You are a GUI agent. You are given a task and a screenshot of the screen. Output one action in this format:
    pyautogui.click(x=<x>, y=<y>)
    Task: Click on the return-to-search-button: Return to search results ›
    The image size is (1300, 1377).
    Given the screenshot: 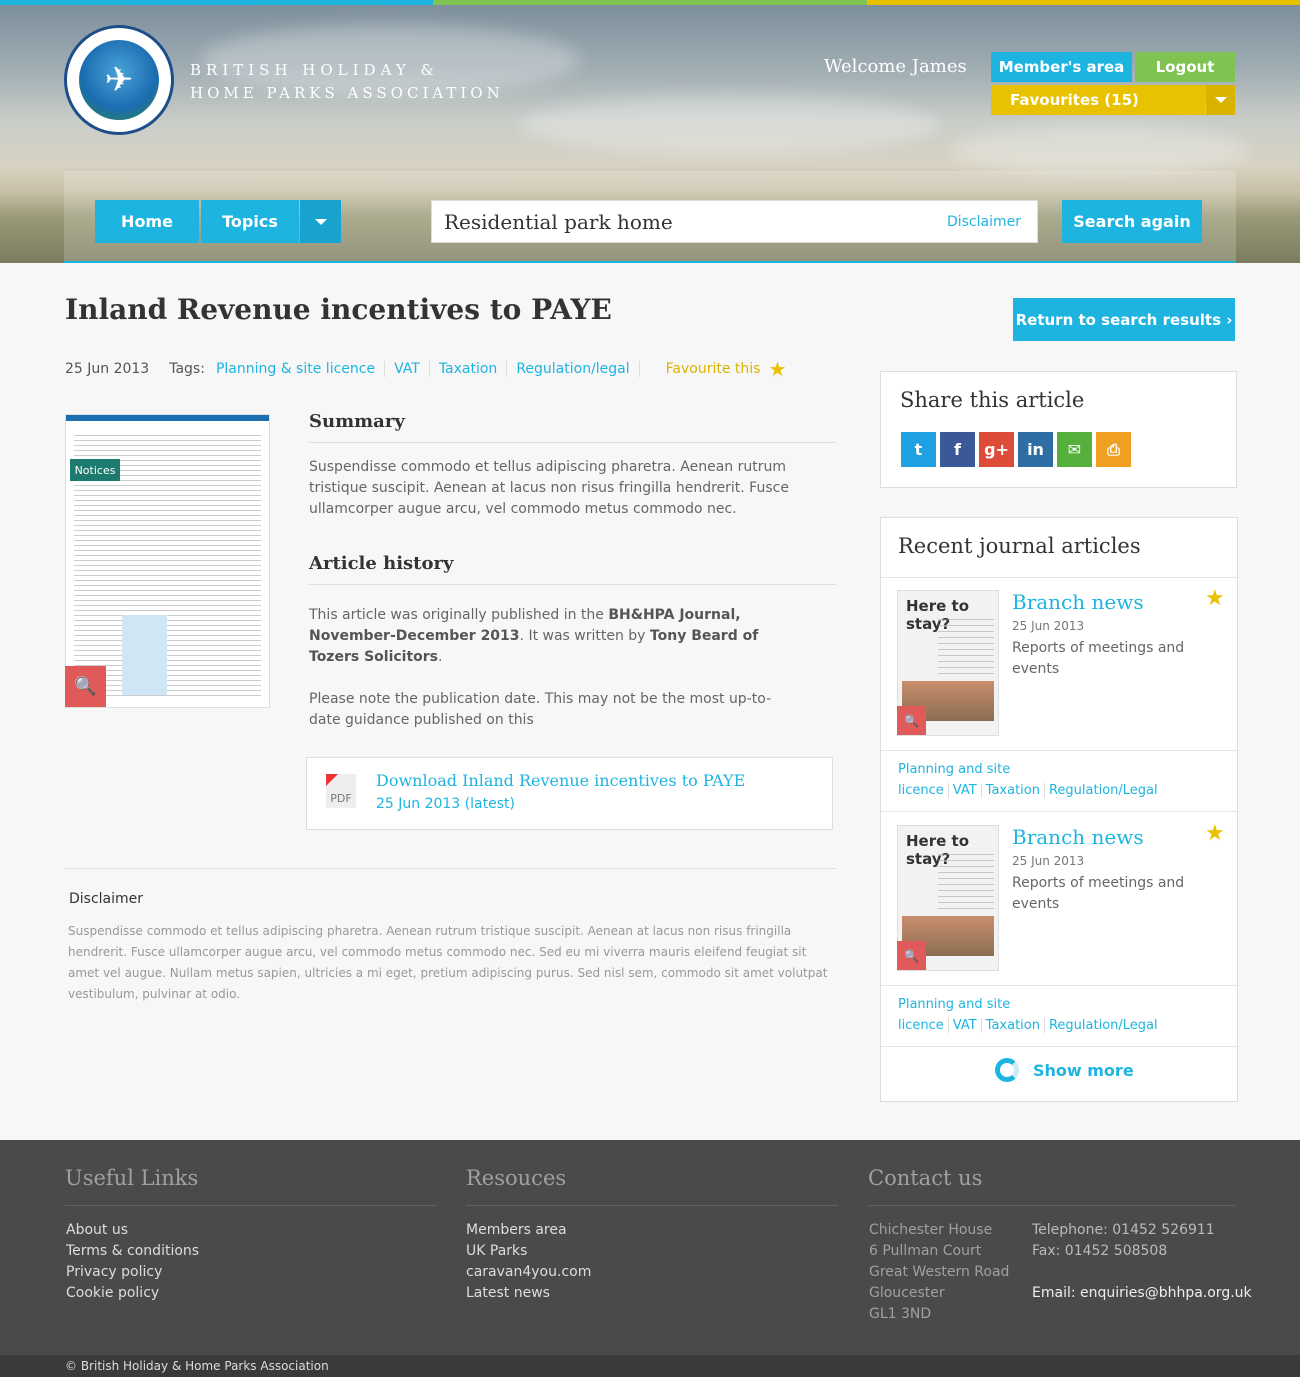 What is the action you would take?
    pyautogui.click(x=1124, y=319)
    